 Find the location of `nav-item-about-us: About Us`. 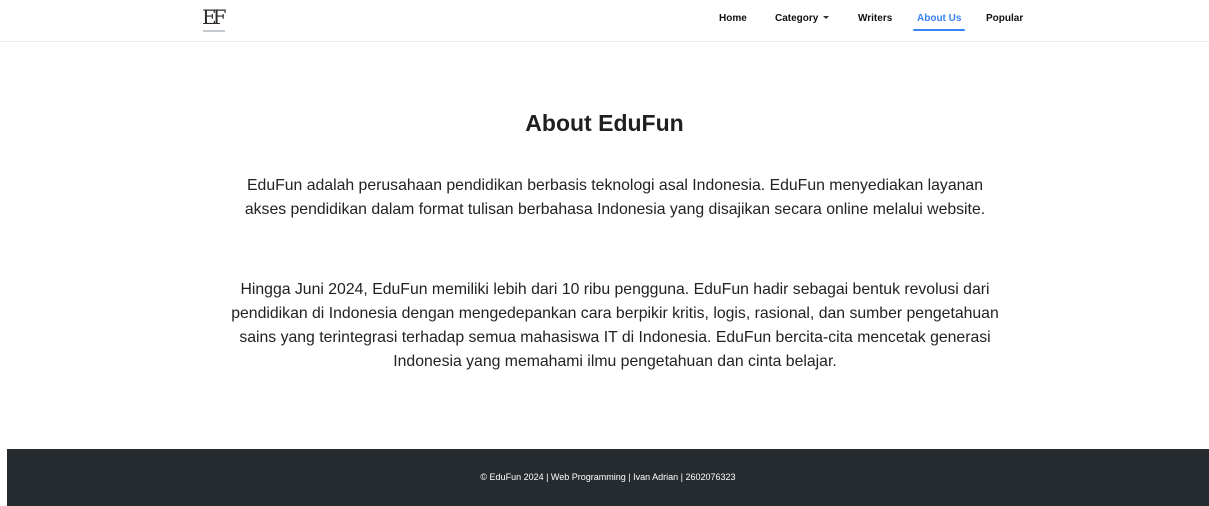

nav-item-about-us: About Us is located at coordinates (939, 21).